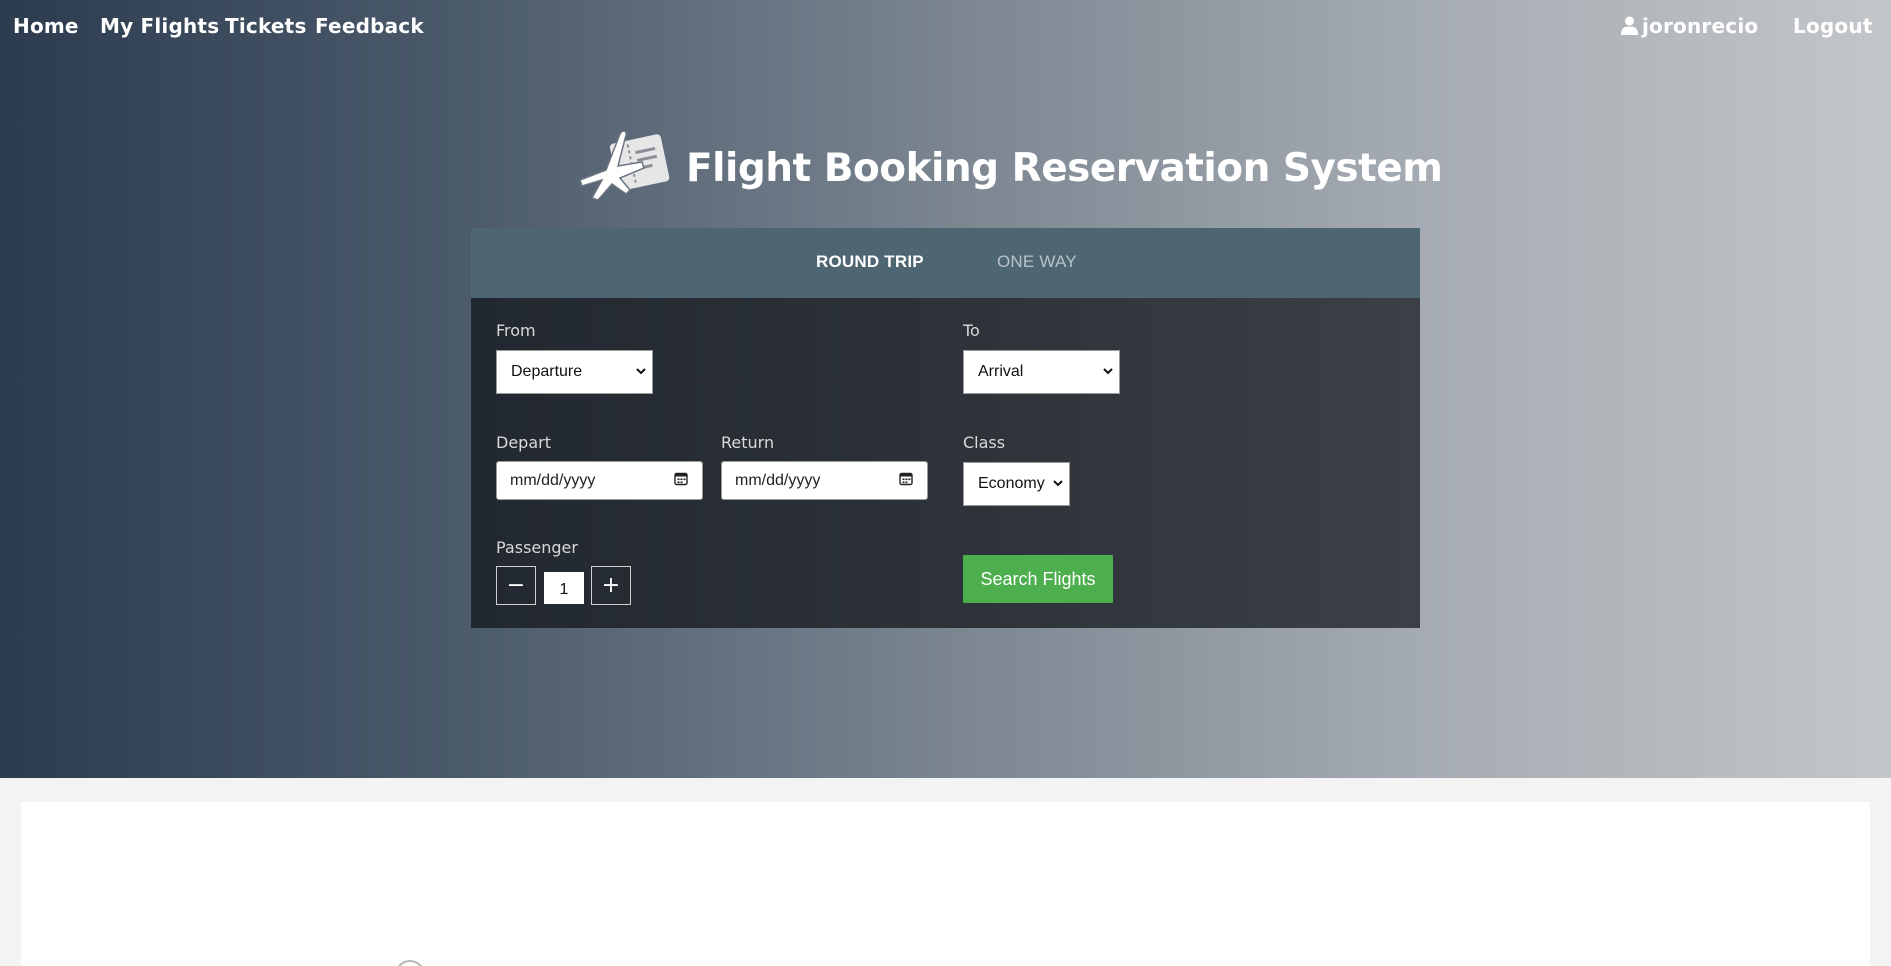  I want to click on passenger-decrement-button: −, so click(516, 585).